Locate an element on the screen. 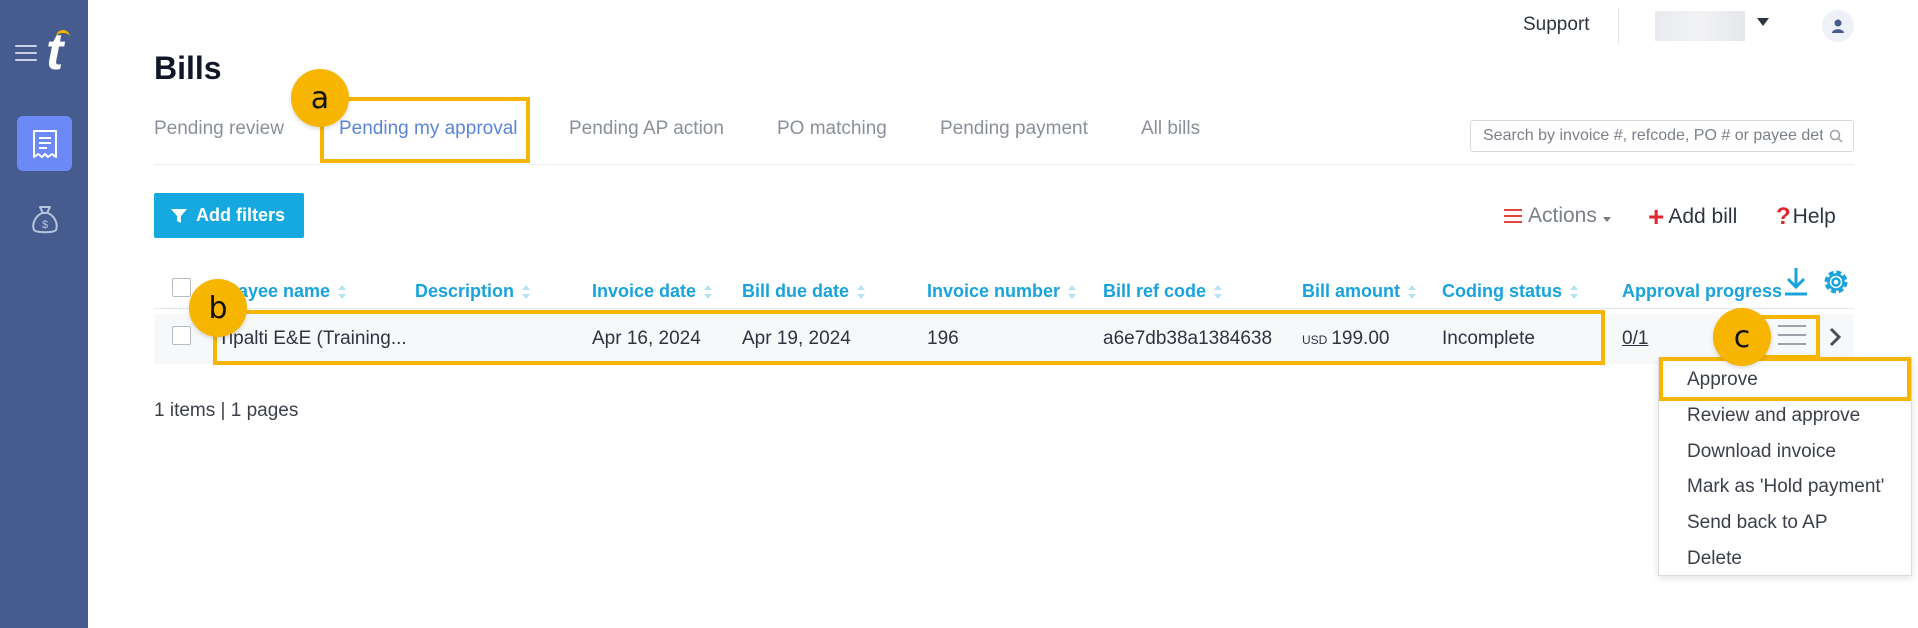  add-filters-label: Add filters is located at coordinates (241, 215).